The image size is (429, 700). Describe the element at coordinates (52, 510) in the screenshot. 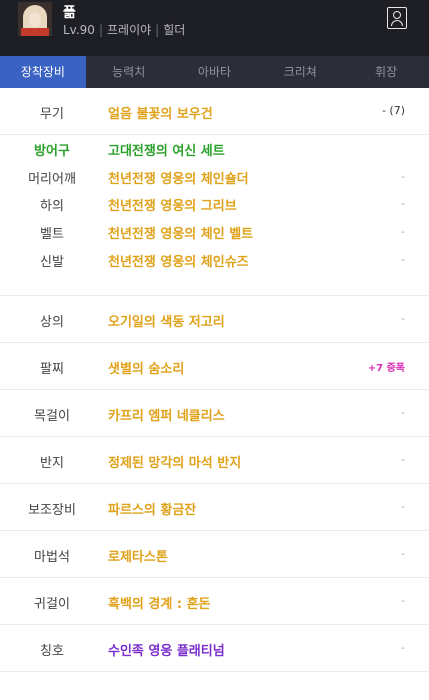

I see `slot-label: 보조장비` at that location.